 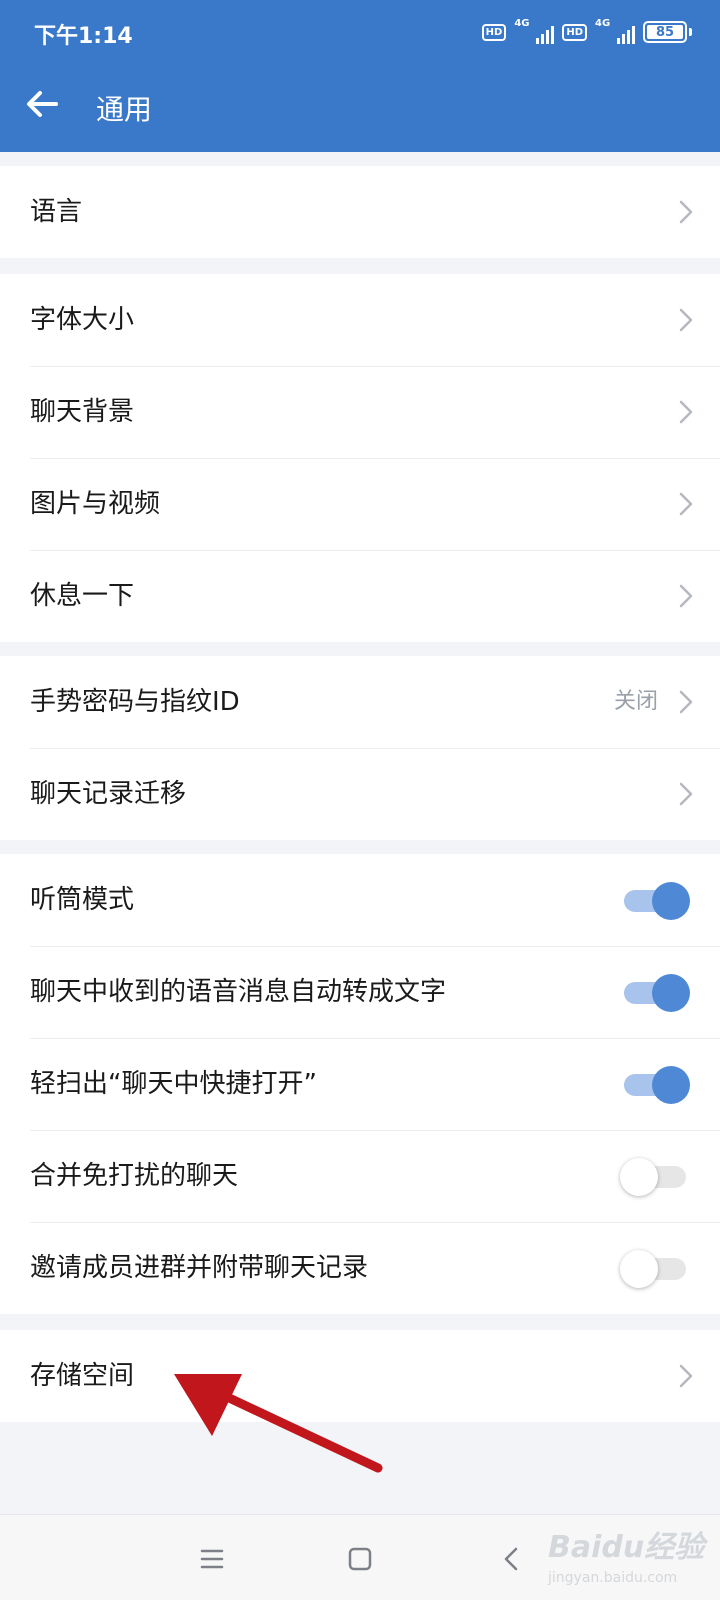 I want to click on setting-label: 休息一下, so click(x=82, y=596).